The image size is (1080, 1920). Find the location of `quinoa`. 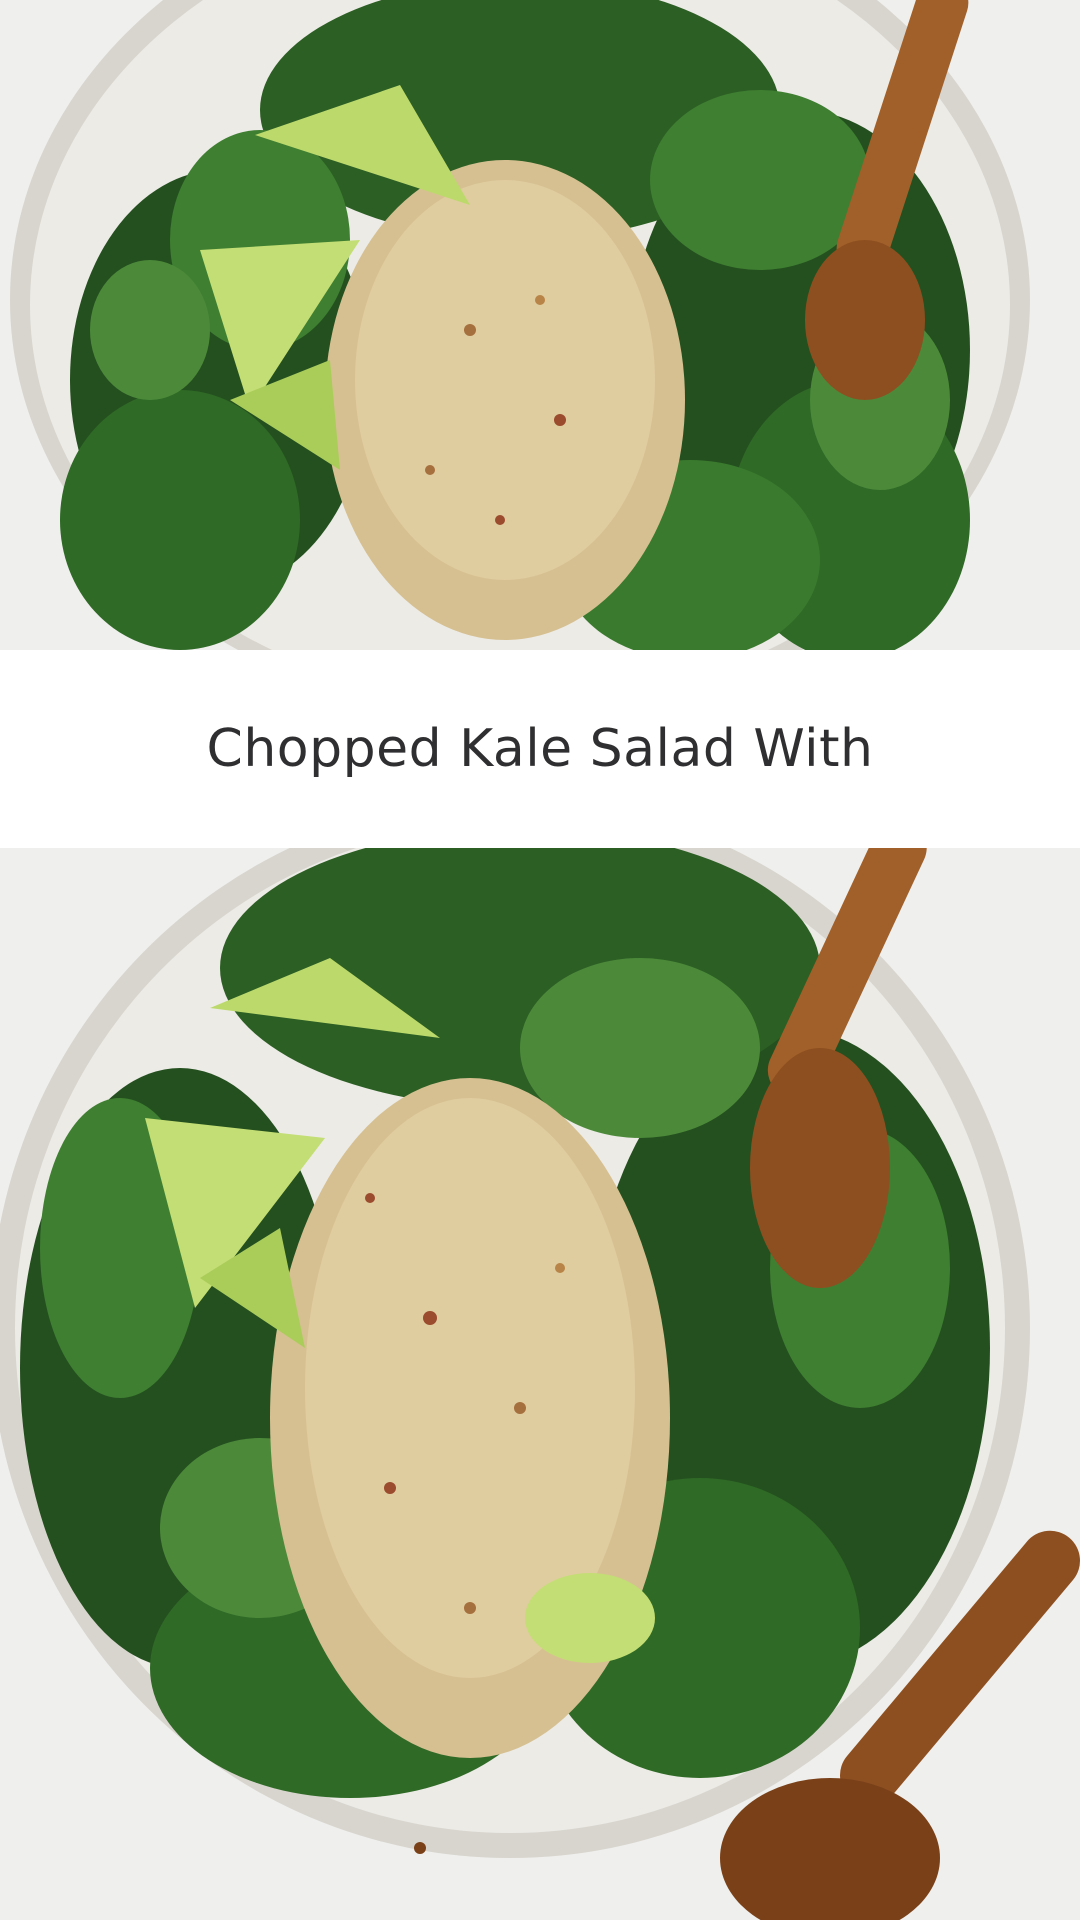

quinoa is located at coordinates (505, 400).